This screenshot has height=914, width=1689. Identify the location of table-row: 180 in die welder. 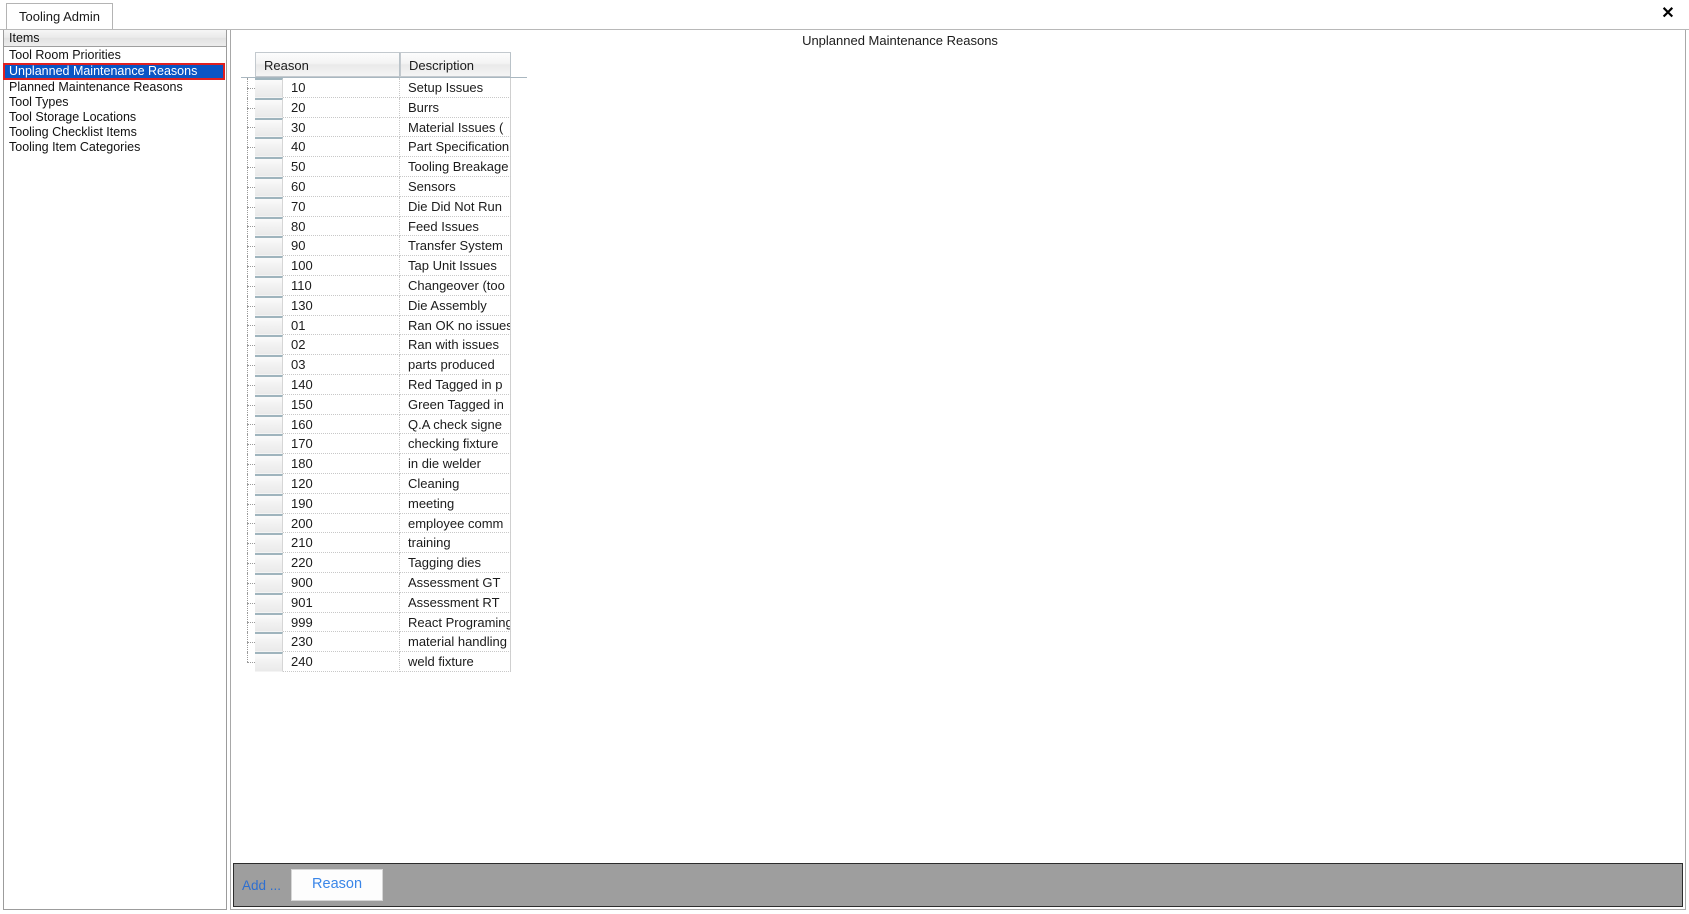
(384, 464).